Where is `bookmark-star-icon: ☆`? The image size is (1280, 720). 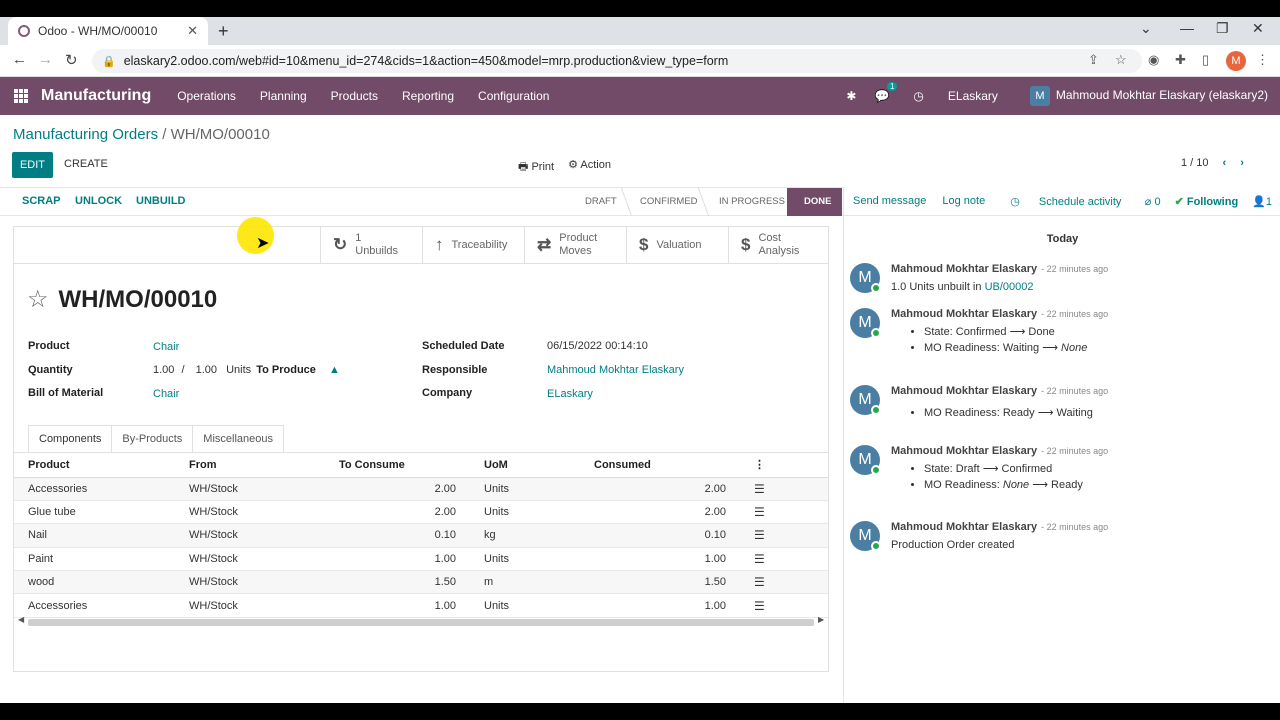
bookmark-star-icon: ☆ is located at coordinates (1121, 60).